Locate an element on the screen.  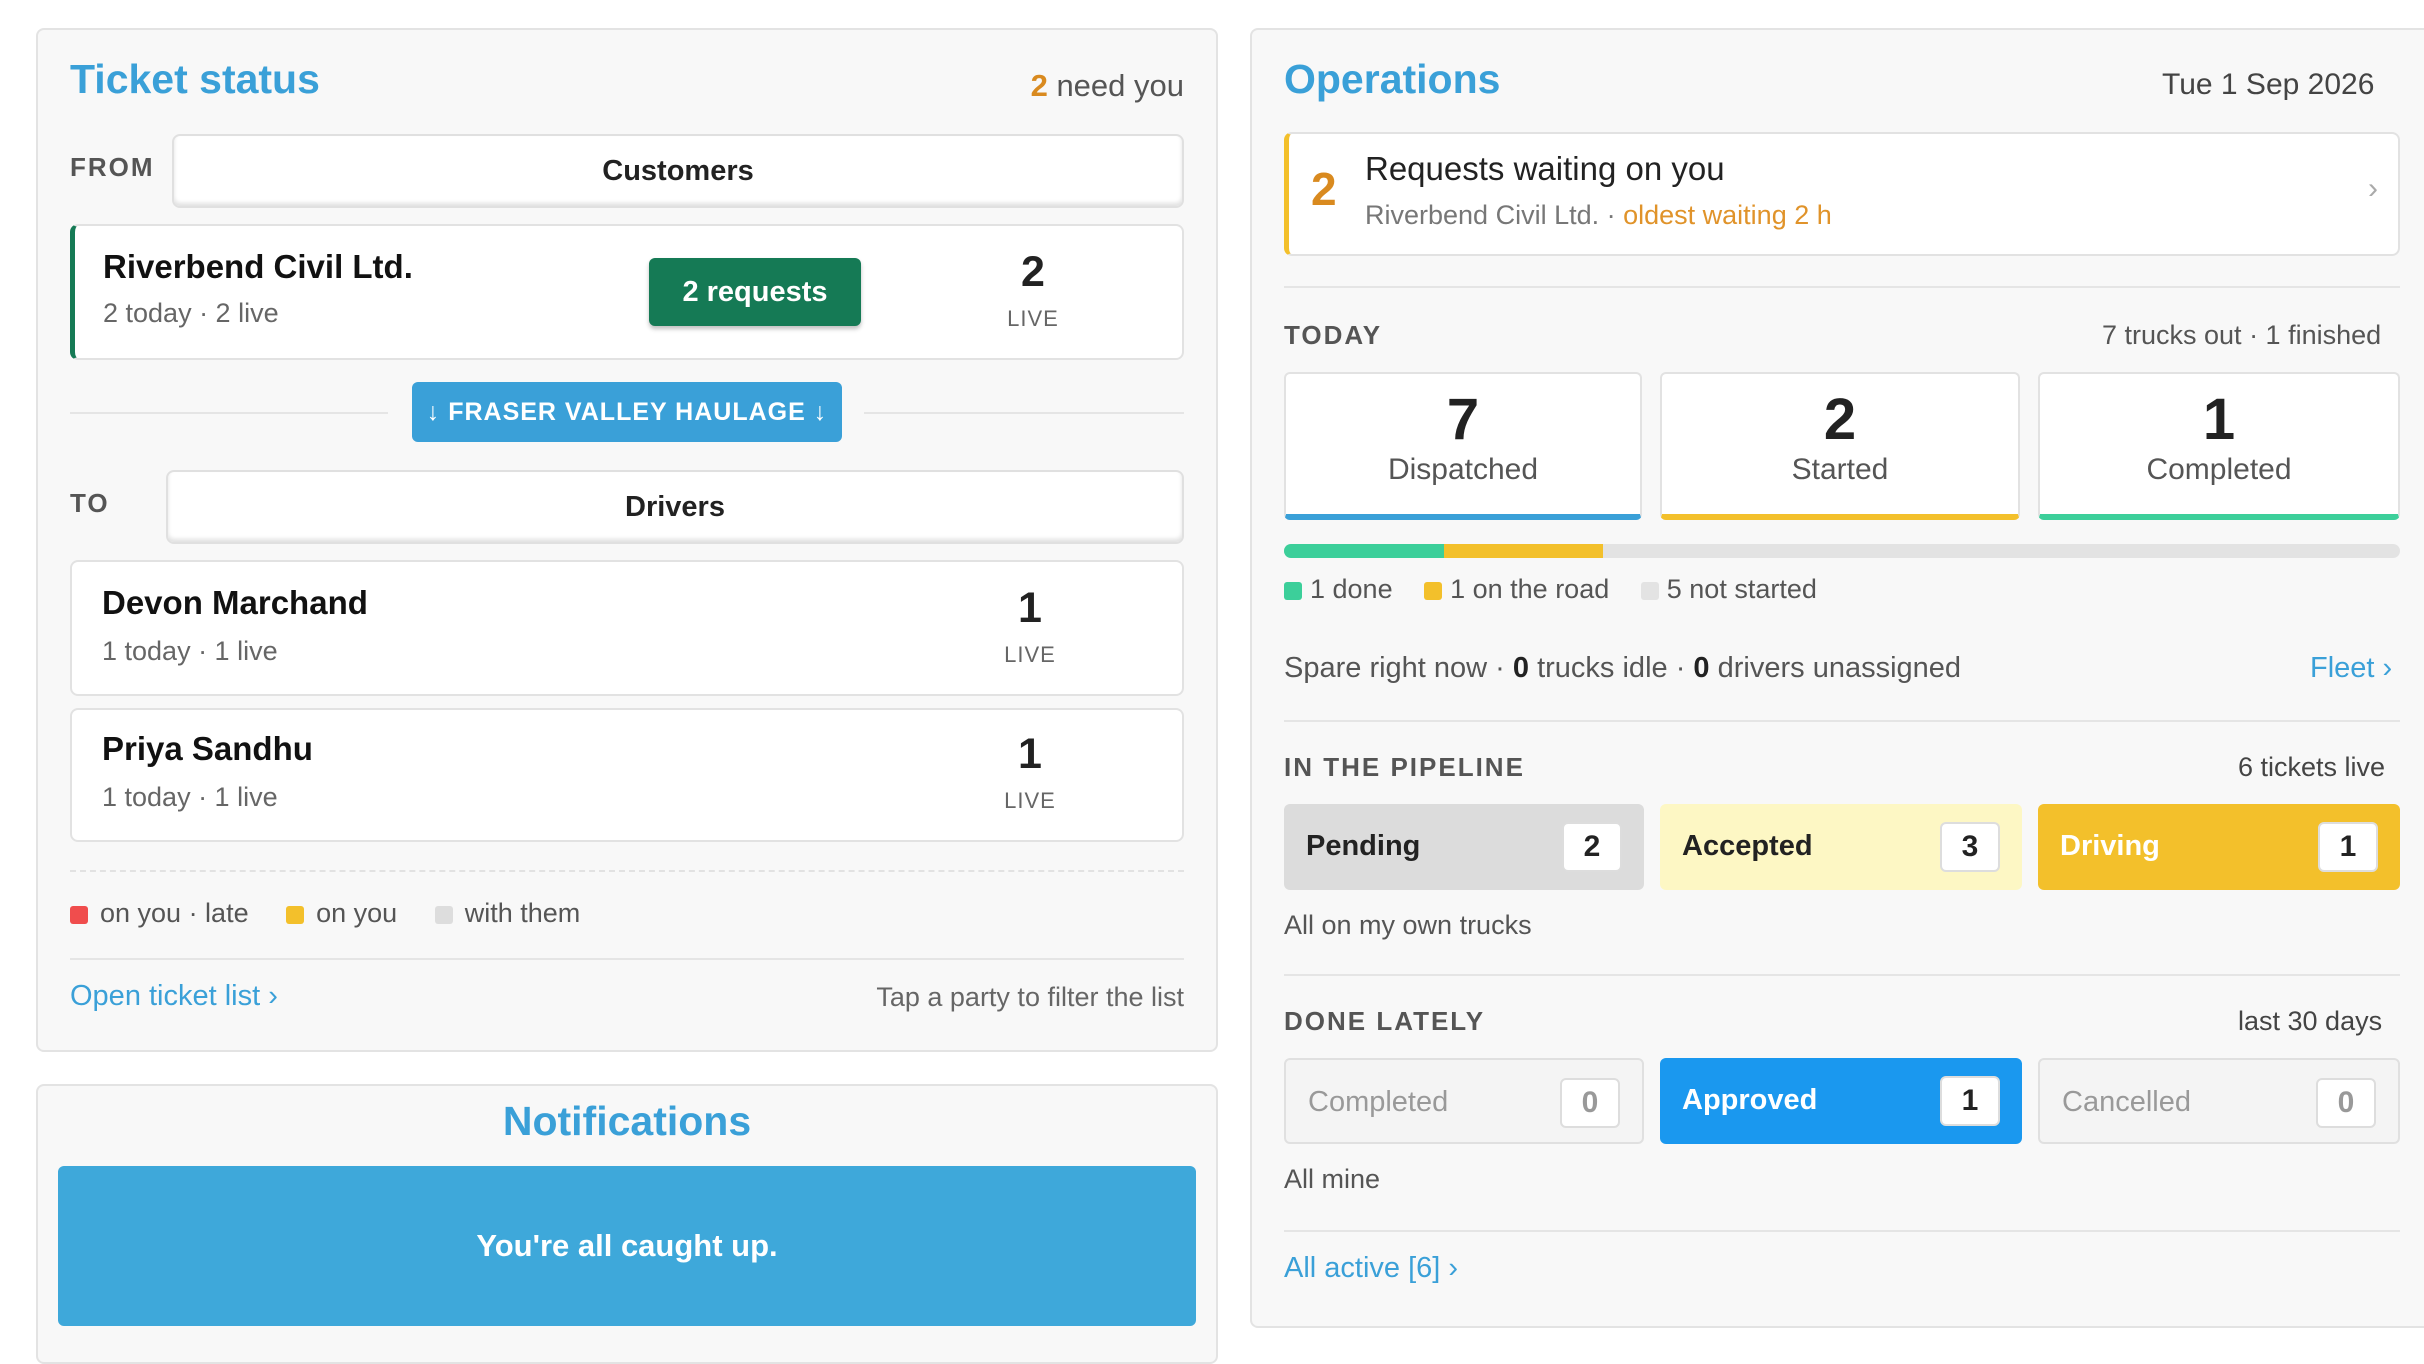
legend-label: on you · late is located at coordinates (174, 913).